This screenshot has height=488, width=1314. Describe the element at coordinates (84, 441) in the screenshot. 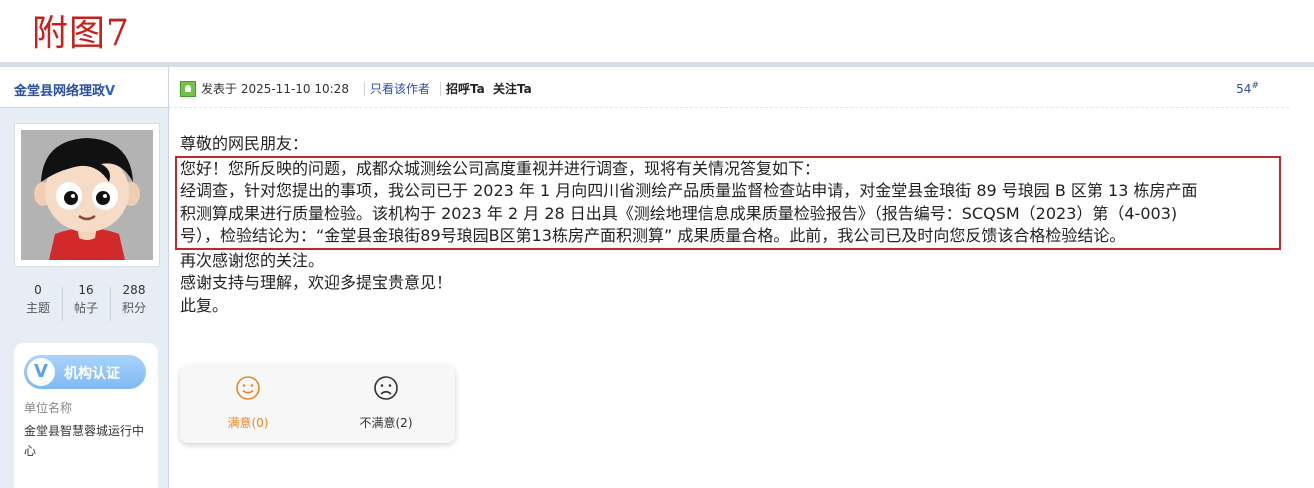

I see `unit-name: 金堂县智慧蓉城运行中心` at that location.